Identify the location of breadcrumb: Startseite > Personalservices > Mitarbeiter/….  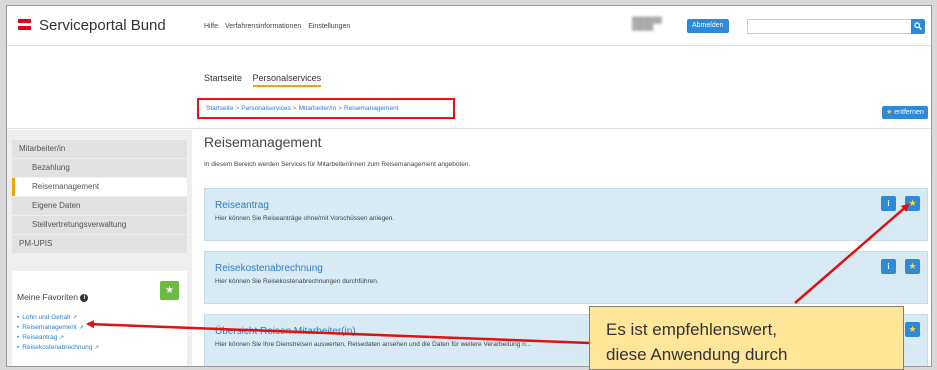
(302, 108).